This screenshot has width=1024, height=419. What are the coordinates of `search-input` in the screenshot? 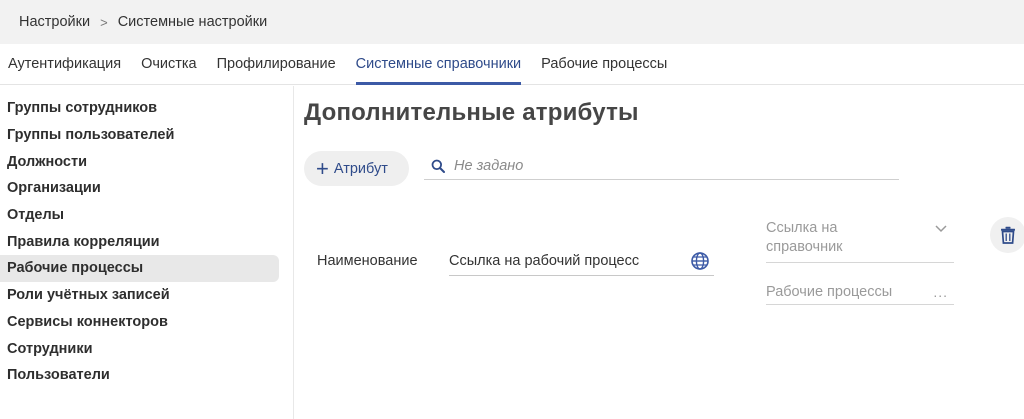 It's located at (664, 165).